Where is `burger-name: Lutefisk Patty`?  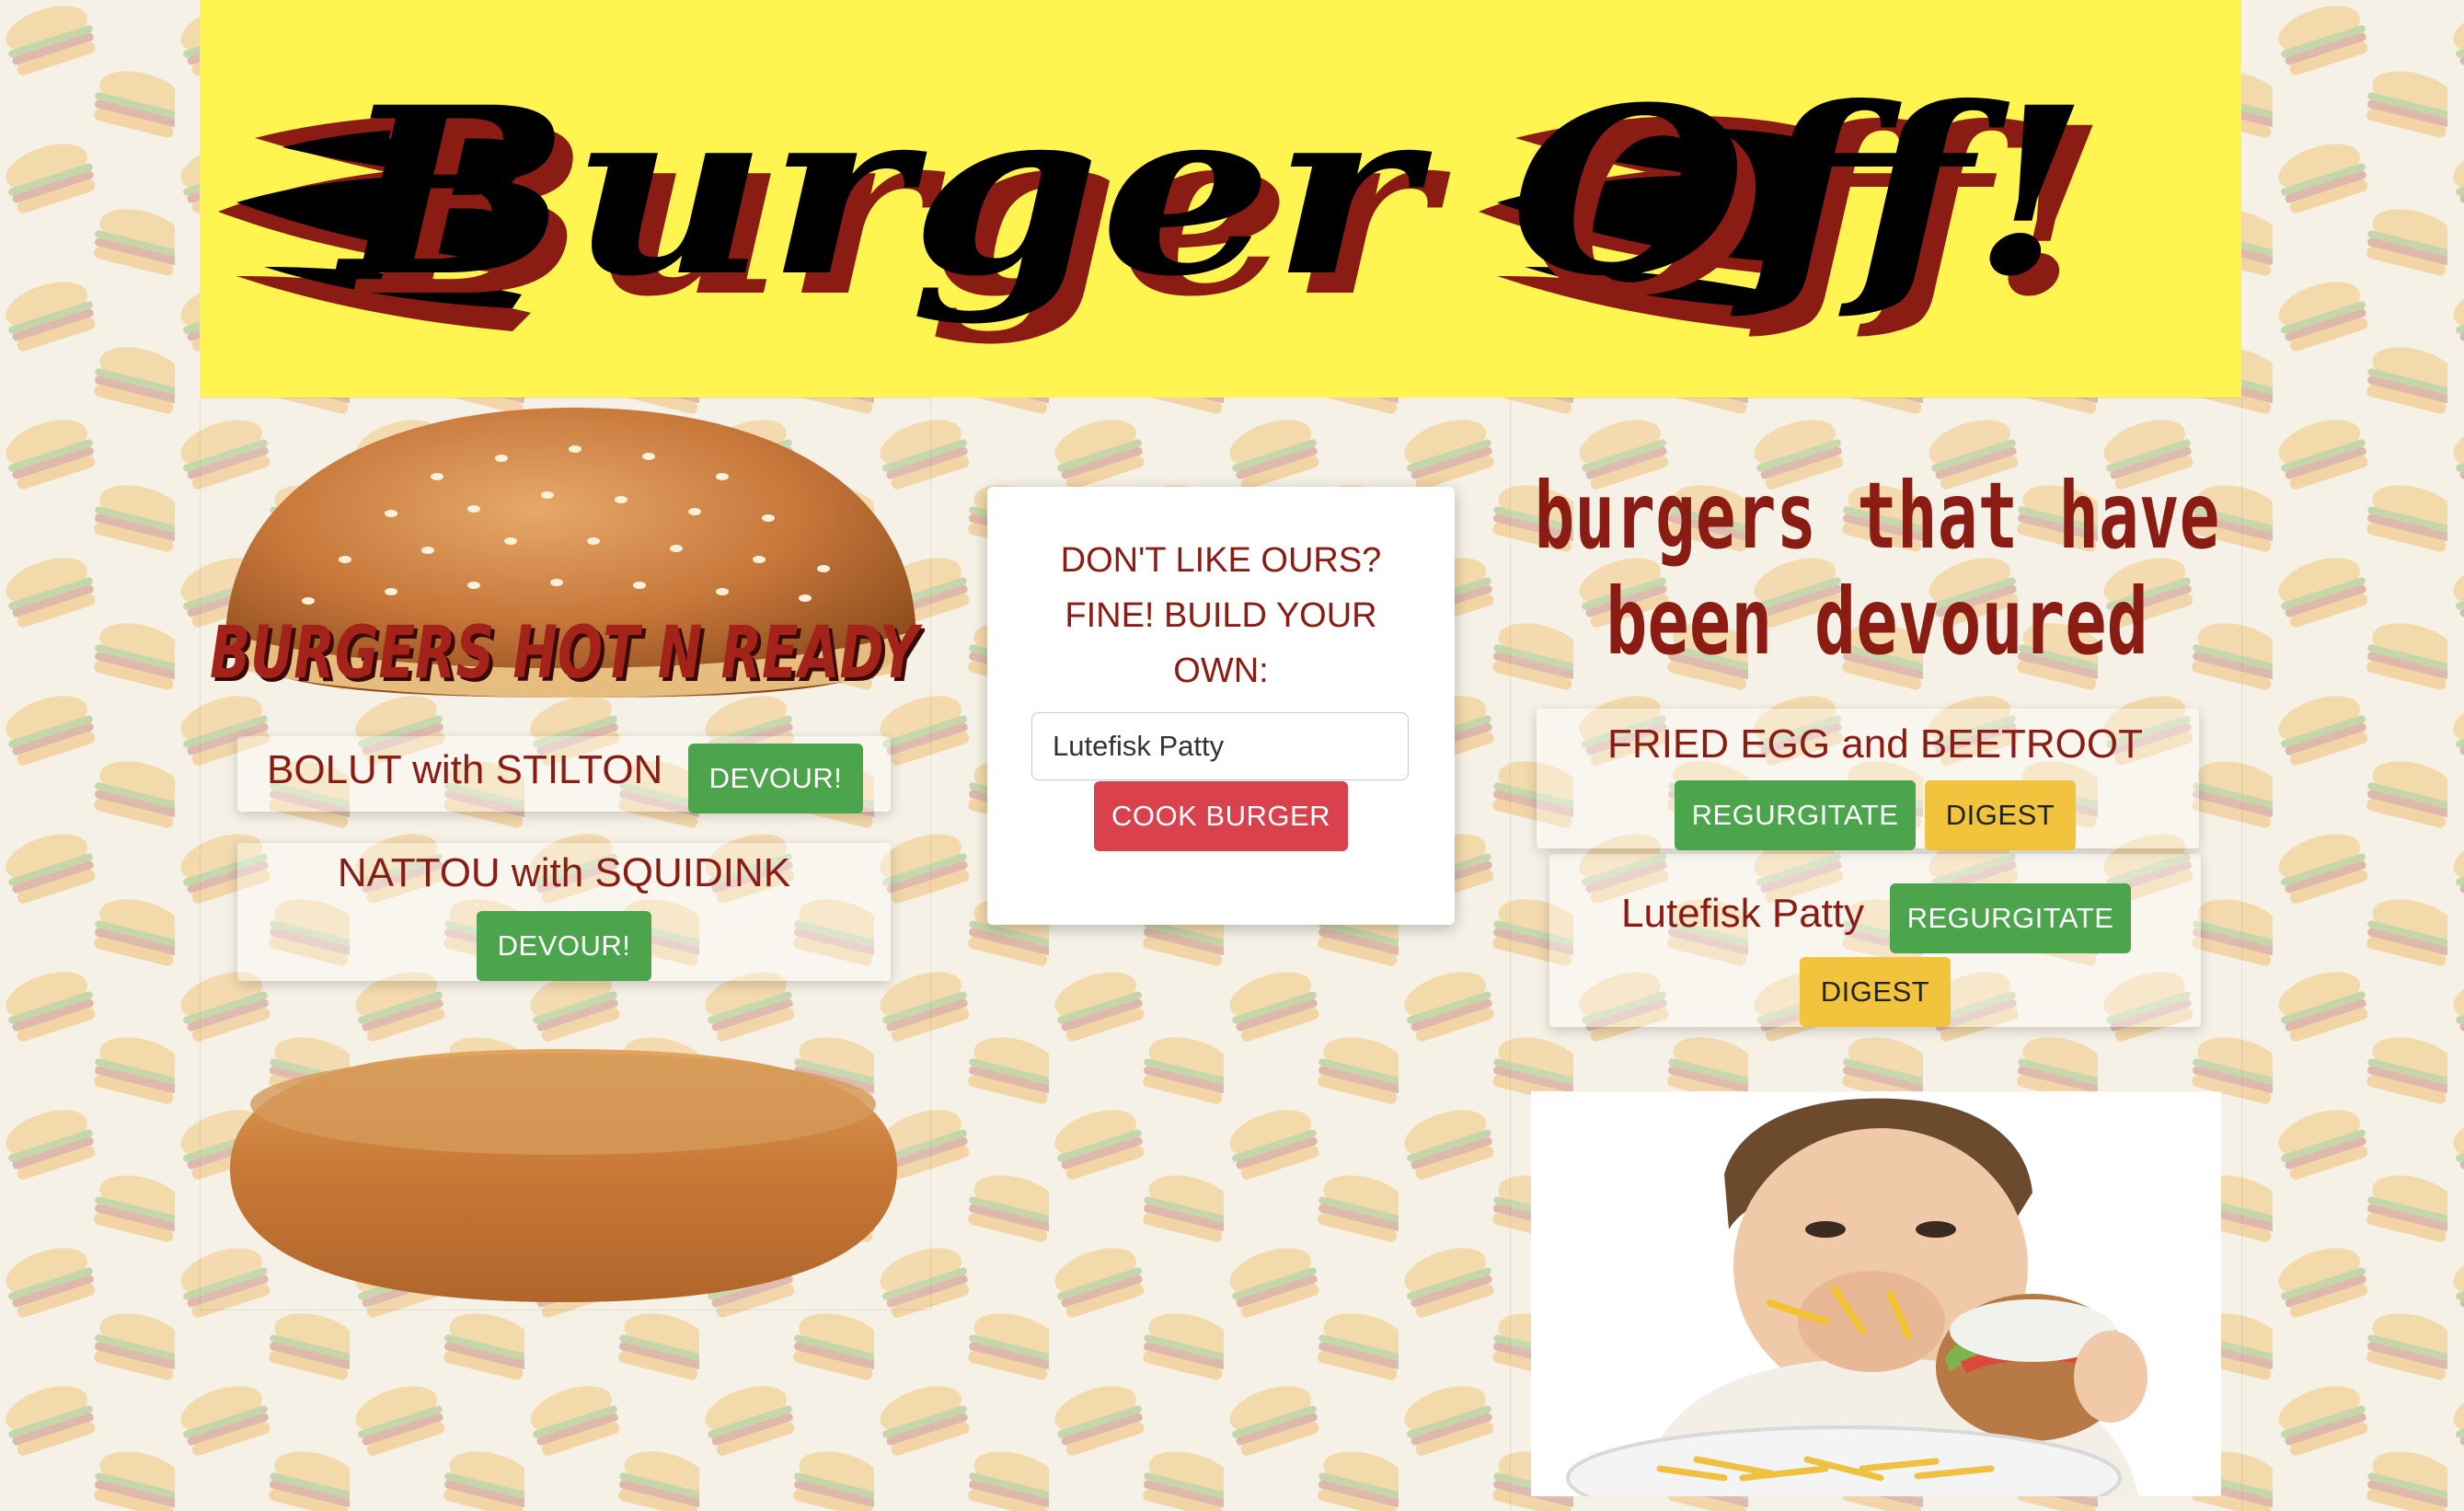 burger-name: Lutefisk Patty is located at coordinates (1743, 914).